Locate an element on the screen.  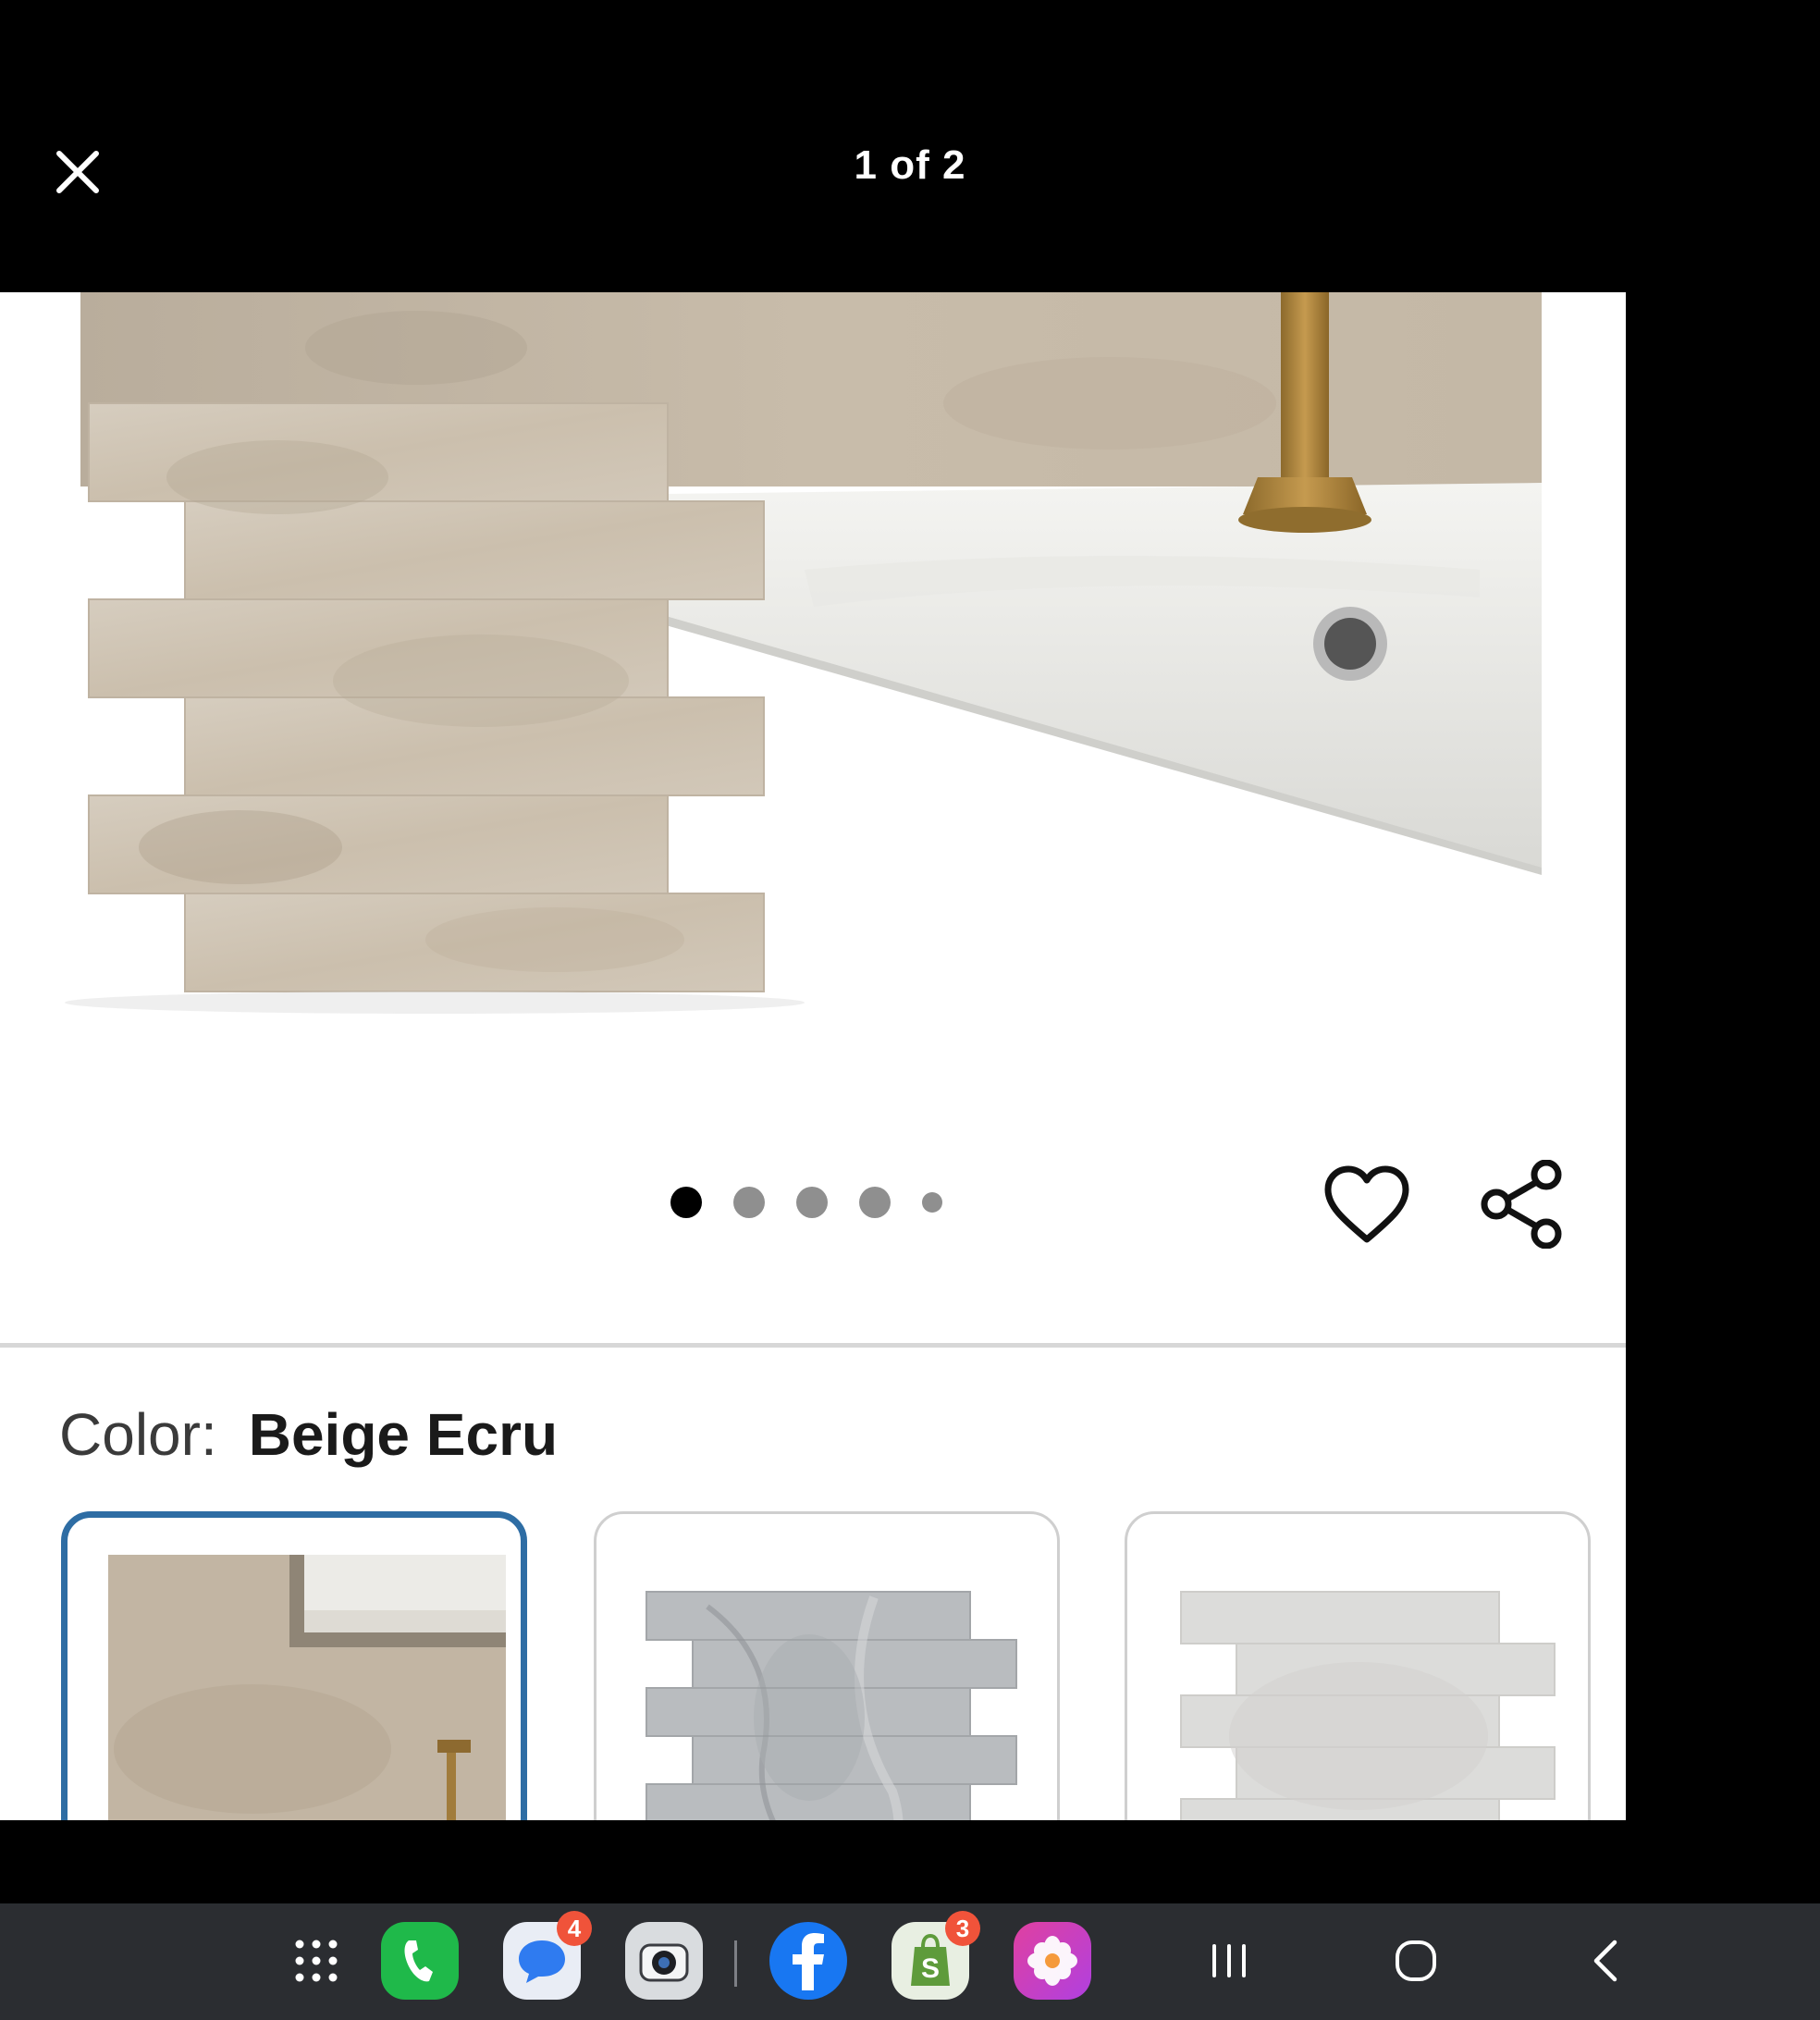
share-button is located at coordinates (1522, 1204).